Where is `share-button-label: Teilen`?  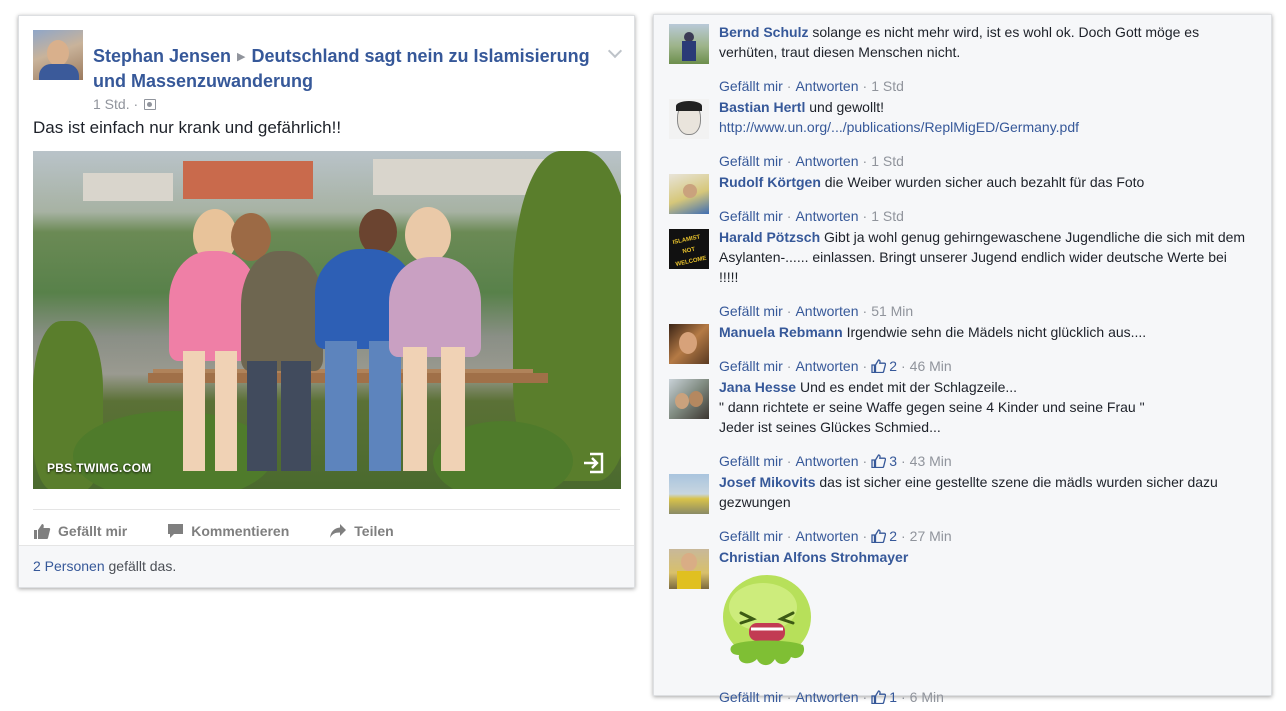
share-button-label: Teilen is located at coordinates (374, 531).